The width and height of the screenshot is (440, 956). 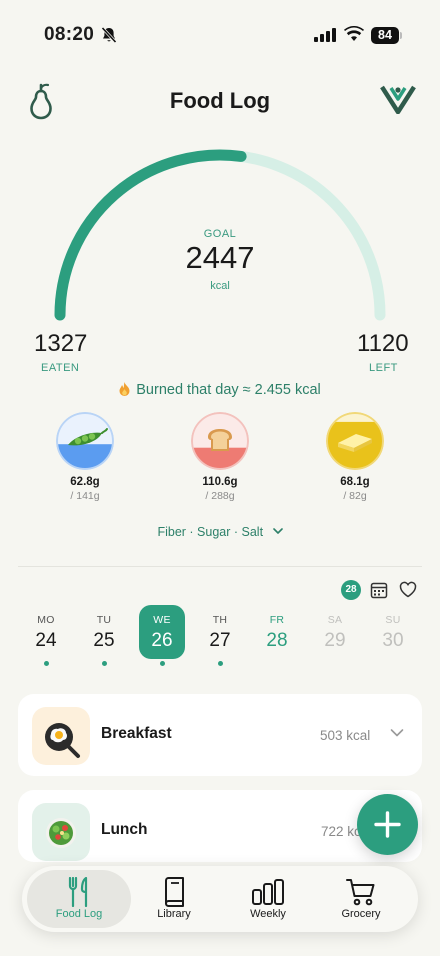 I want to click on meal-name: Breakfast, so click(x=136, y=733).